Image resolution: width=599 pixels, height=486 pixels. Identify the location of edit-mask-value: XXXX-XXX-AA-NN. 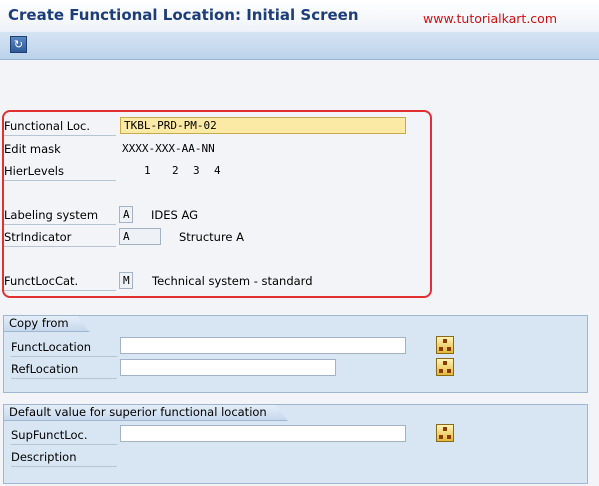
(168, 148).